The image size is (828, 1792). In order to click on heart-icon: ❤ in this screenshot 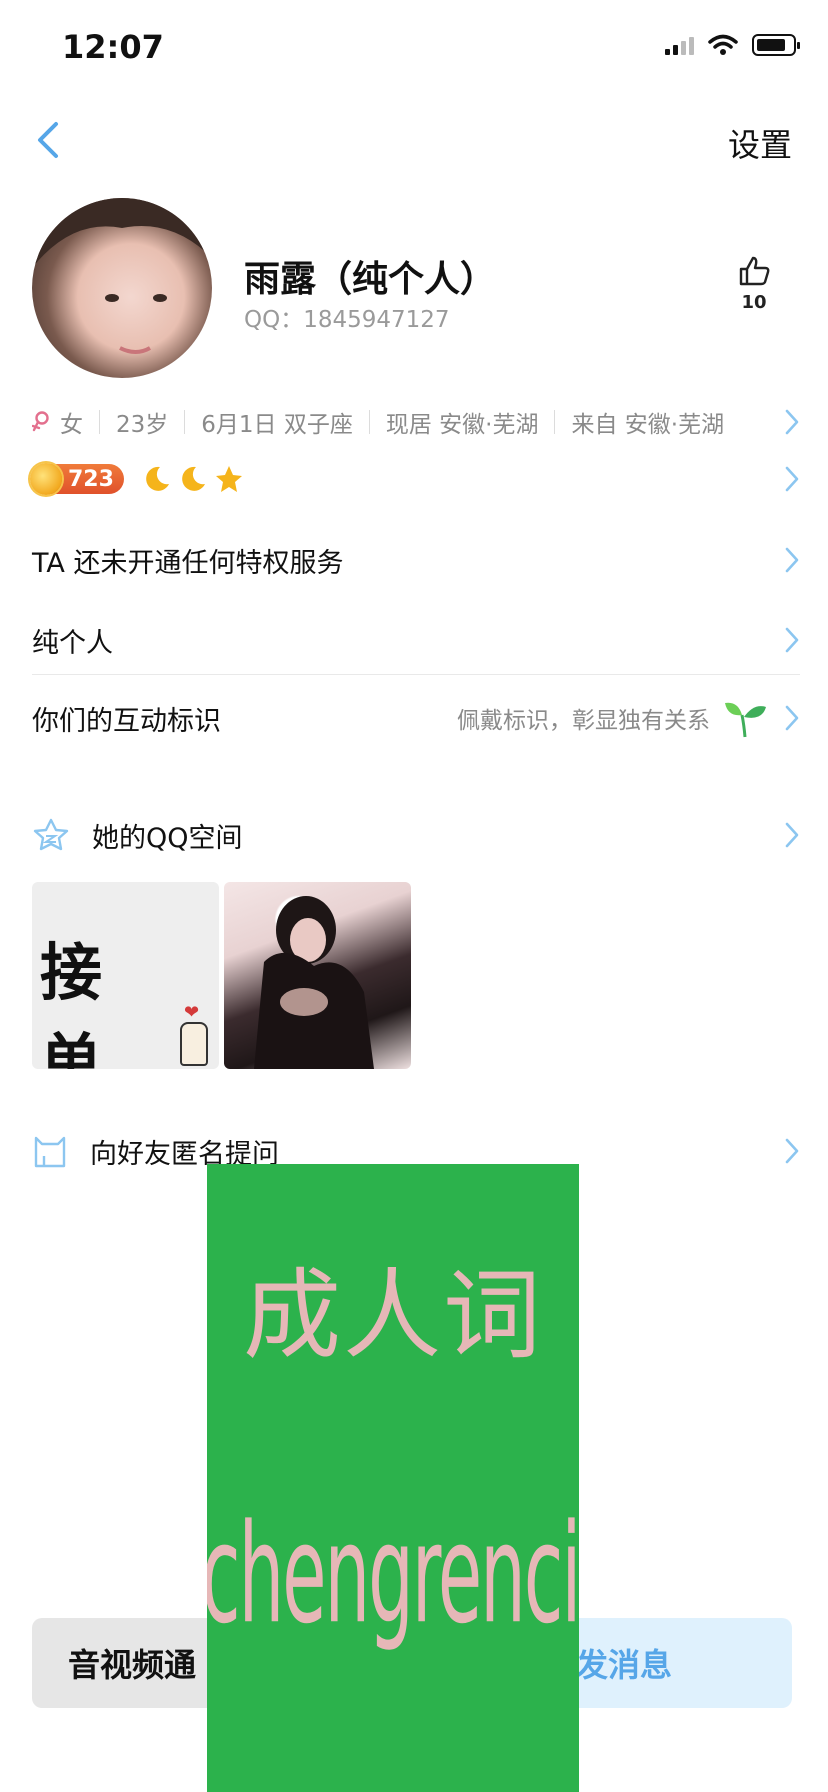, I will do `click(192, 1012)`.